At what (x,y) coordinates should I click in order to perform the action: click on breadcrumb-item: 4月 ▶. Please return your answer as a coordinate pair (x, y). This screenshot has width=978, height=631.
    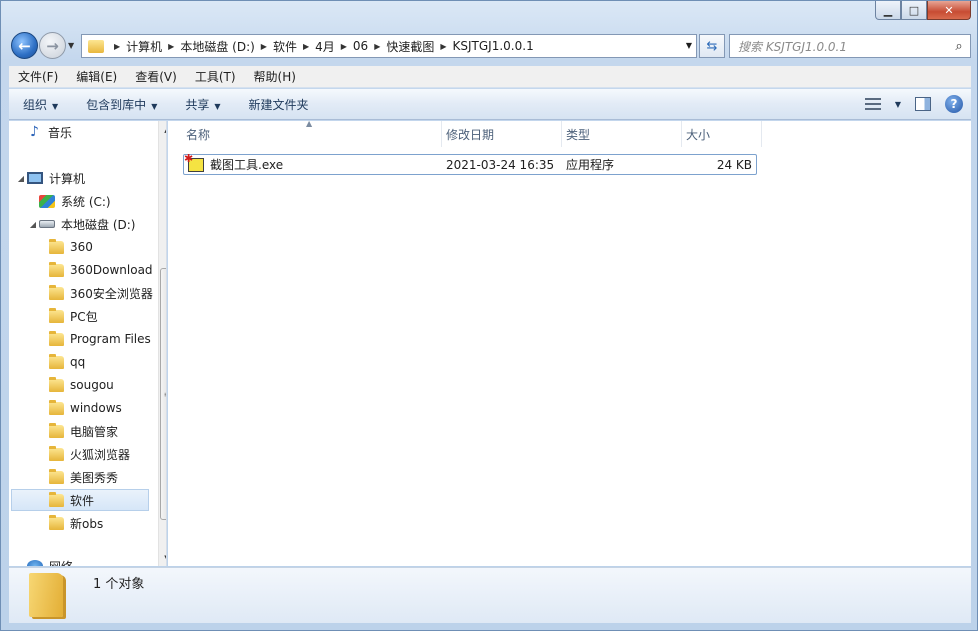
    Looking at the image, I should click on (334, 46).